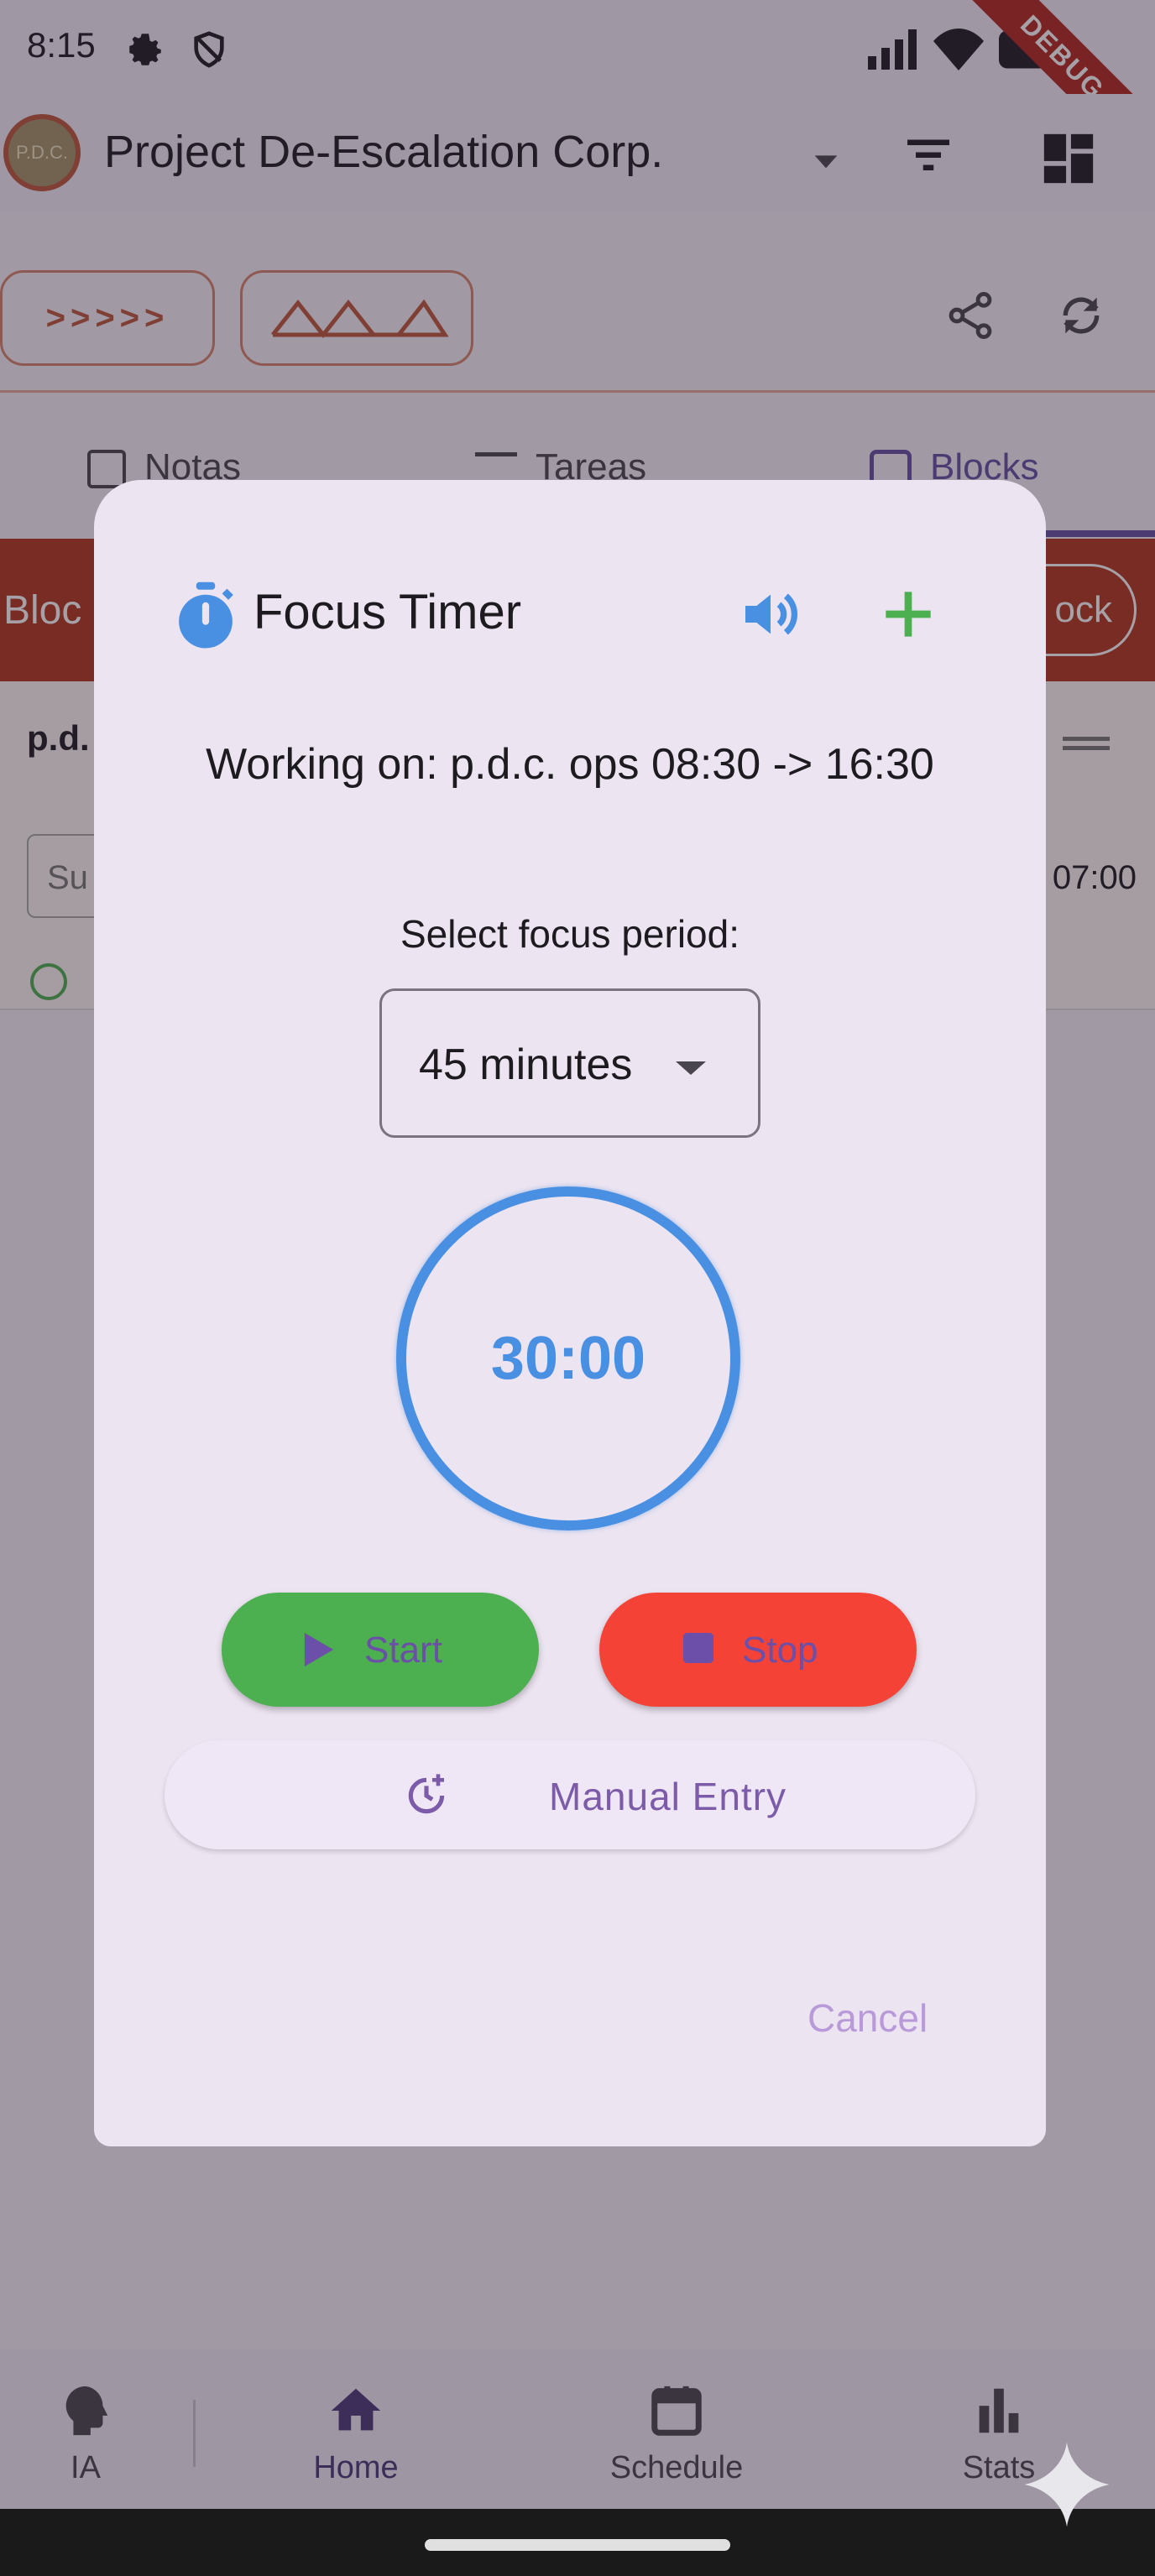 This screenshot has width=1155, height=2576. I want to click on timer-display: 30:00, so click(568, 1358).